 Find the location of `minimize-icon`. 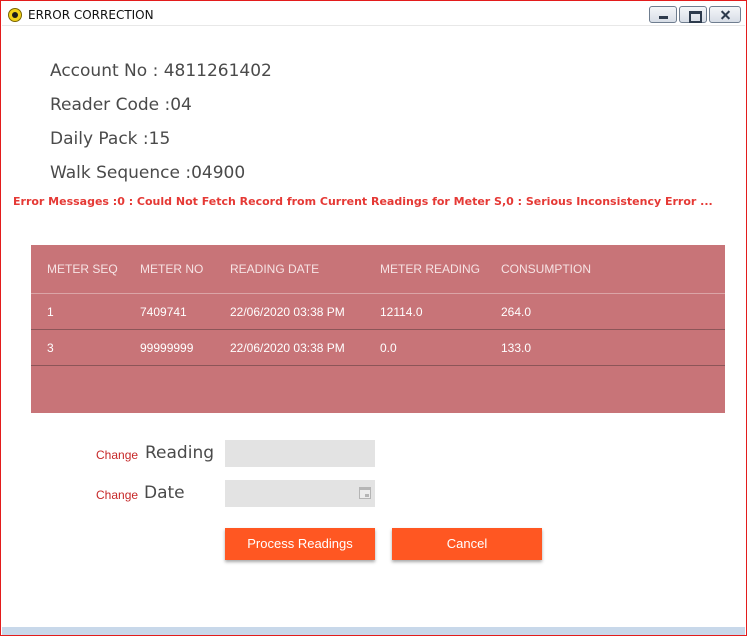

minimize-icon is located at coordinates (663, 14).